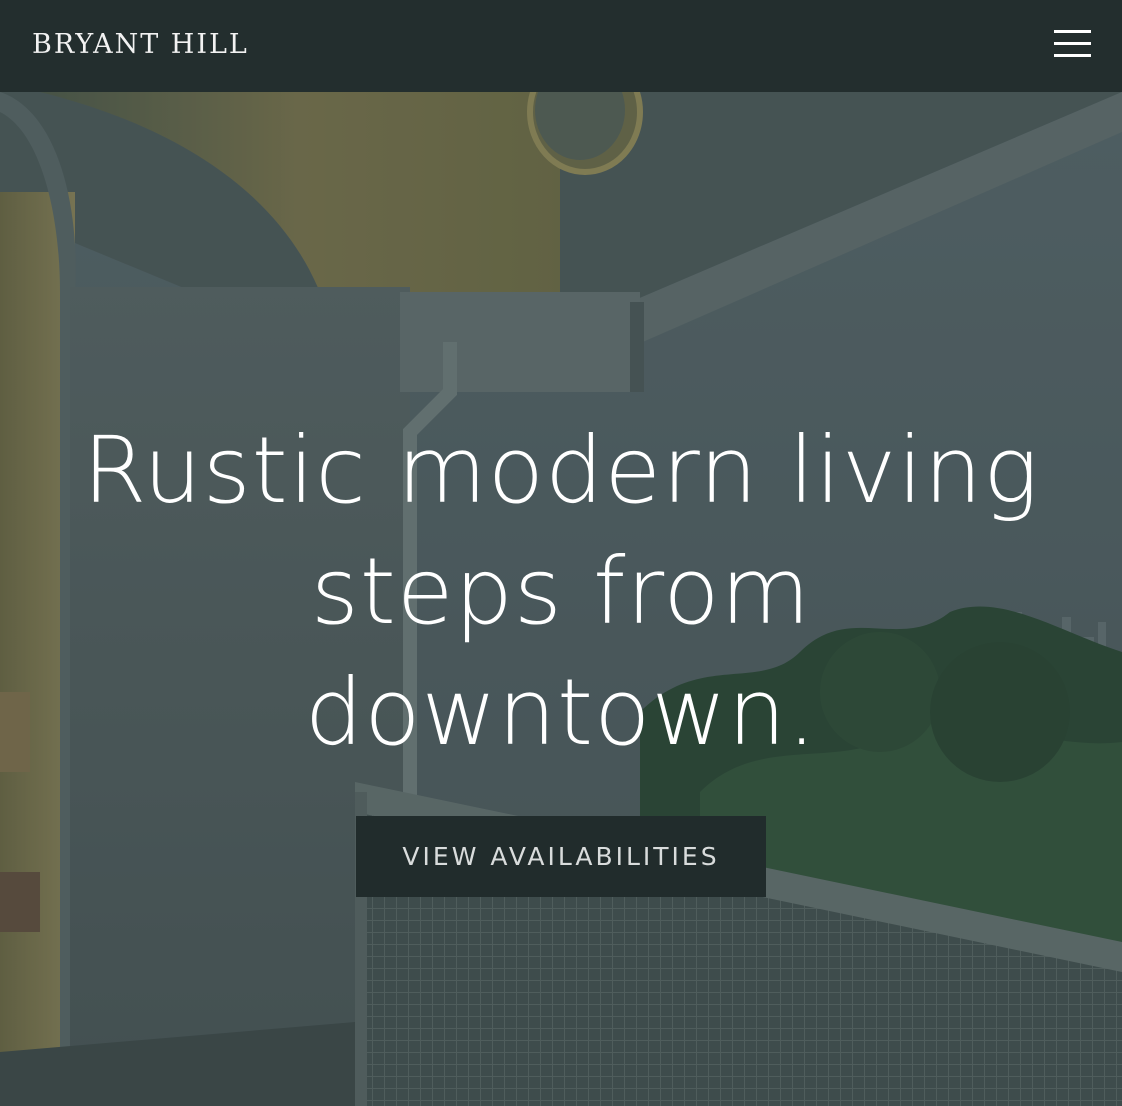  I want to click on site-header: BRYANT HILL, so click(561, 46).